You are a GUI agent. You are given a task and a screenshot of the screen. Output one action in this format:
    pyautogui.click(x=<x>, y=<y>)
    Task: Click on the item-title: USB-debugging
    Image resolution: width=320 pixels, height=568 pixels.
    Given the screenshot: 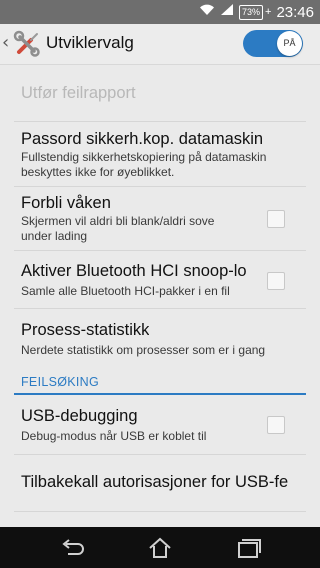 What is the action you would take?
    pyautogui.click(x=79, y=416)
    